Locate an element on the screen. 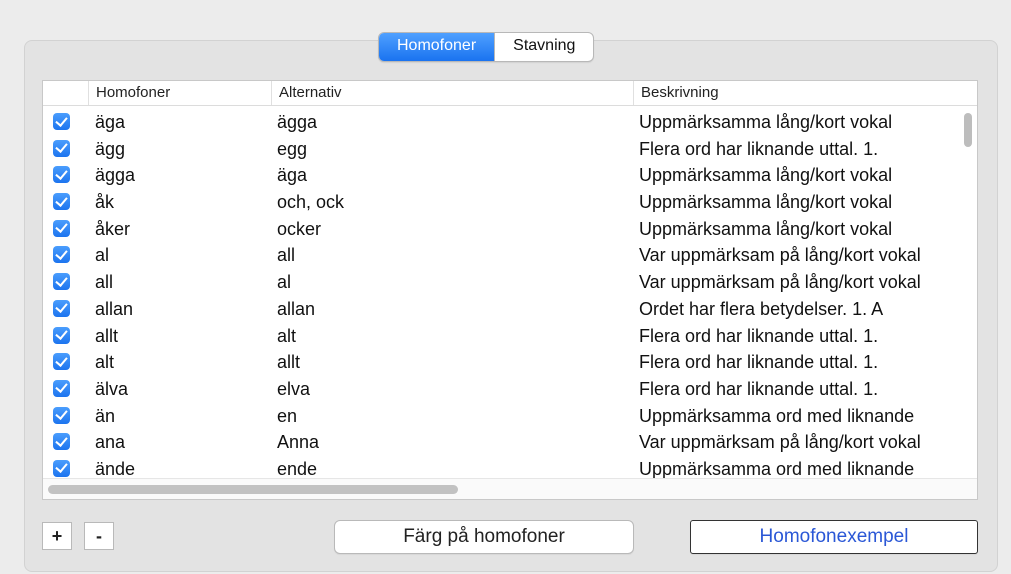 This screenshot has height=574, width=1011. homophone-example-button: Homofonexempel is located at coordinates (834, 537).